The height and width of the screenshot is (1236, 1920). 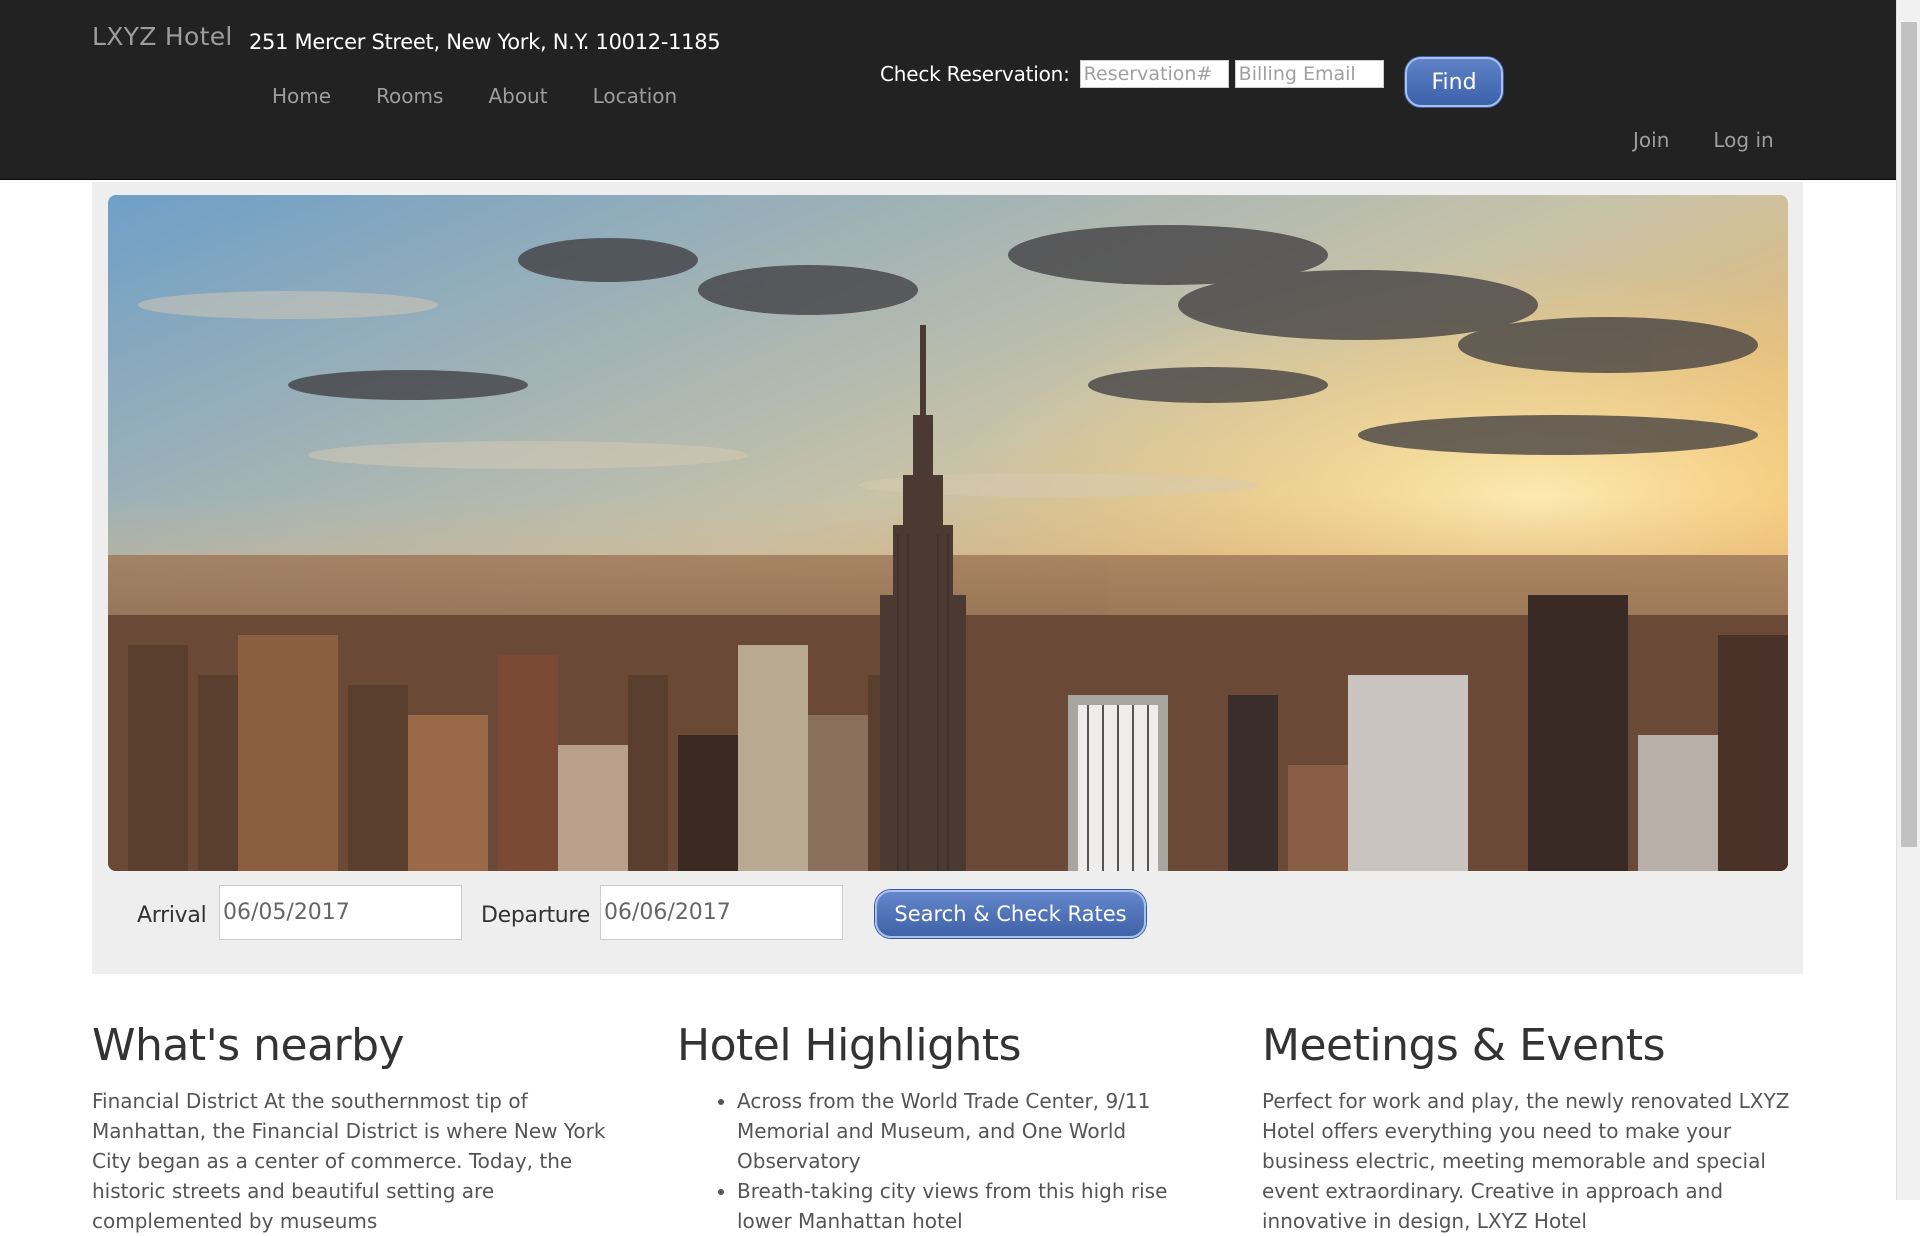 What do you see at coordinates (340, 912) in the screenshot?
I see `arrival-date-input` at bounding box center [340, 912].